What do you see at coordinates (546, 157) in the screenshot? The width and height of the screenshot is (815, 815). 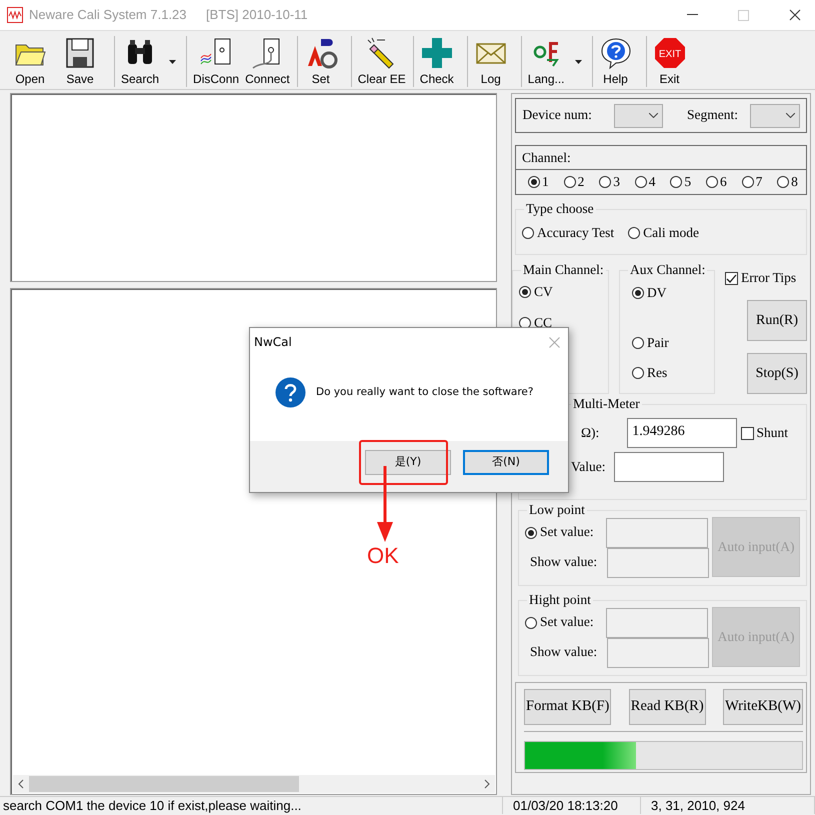 I see `section-label: Channel:` at bounding box center [546, 157].